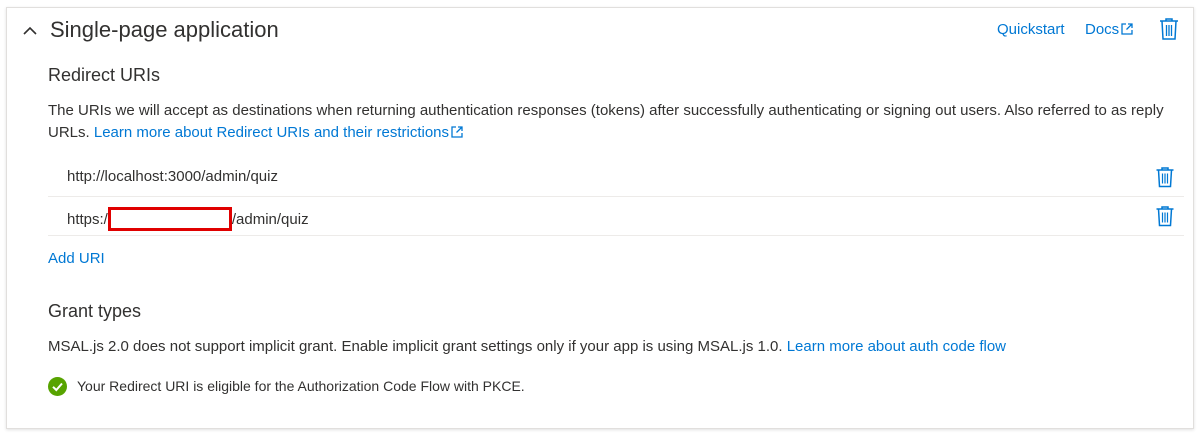  I want to click on redirect-uris-heading: Redirect URIs, so click(104, 75).